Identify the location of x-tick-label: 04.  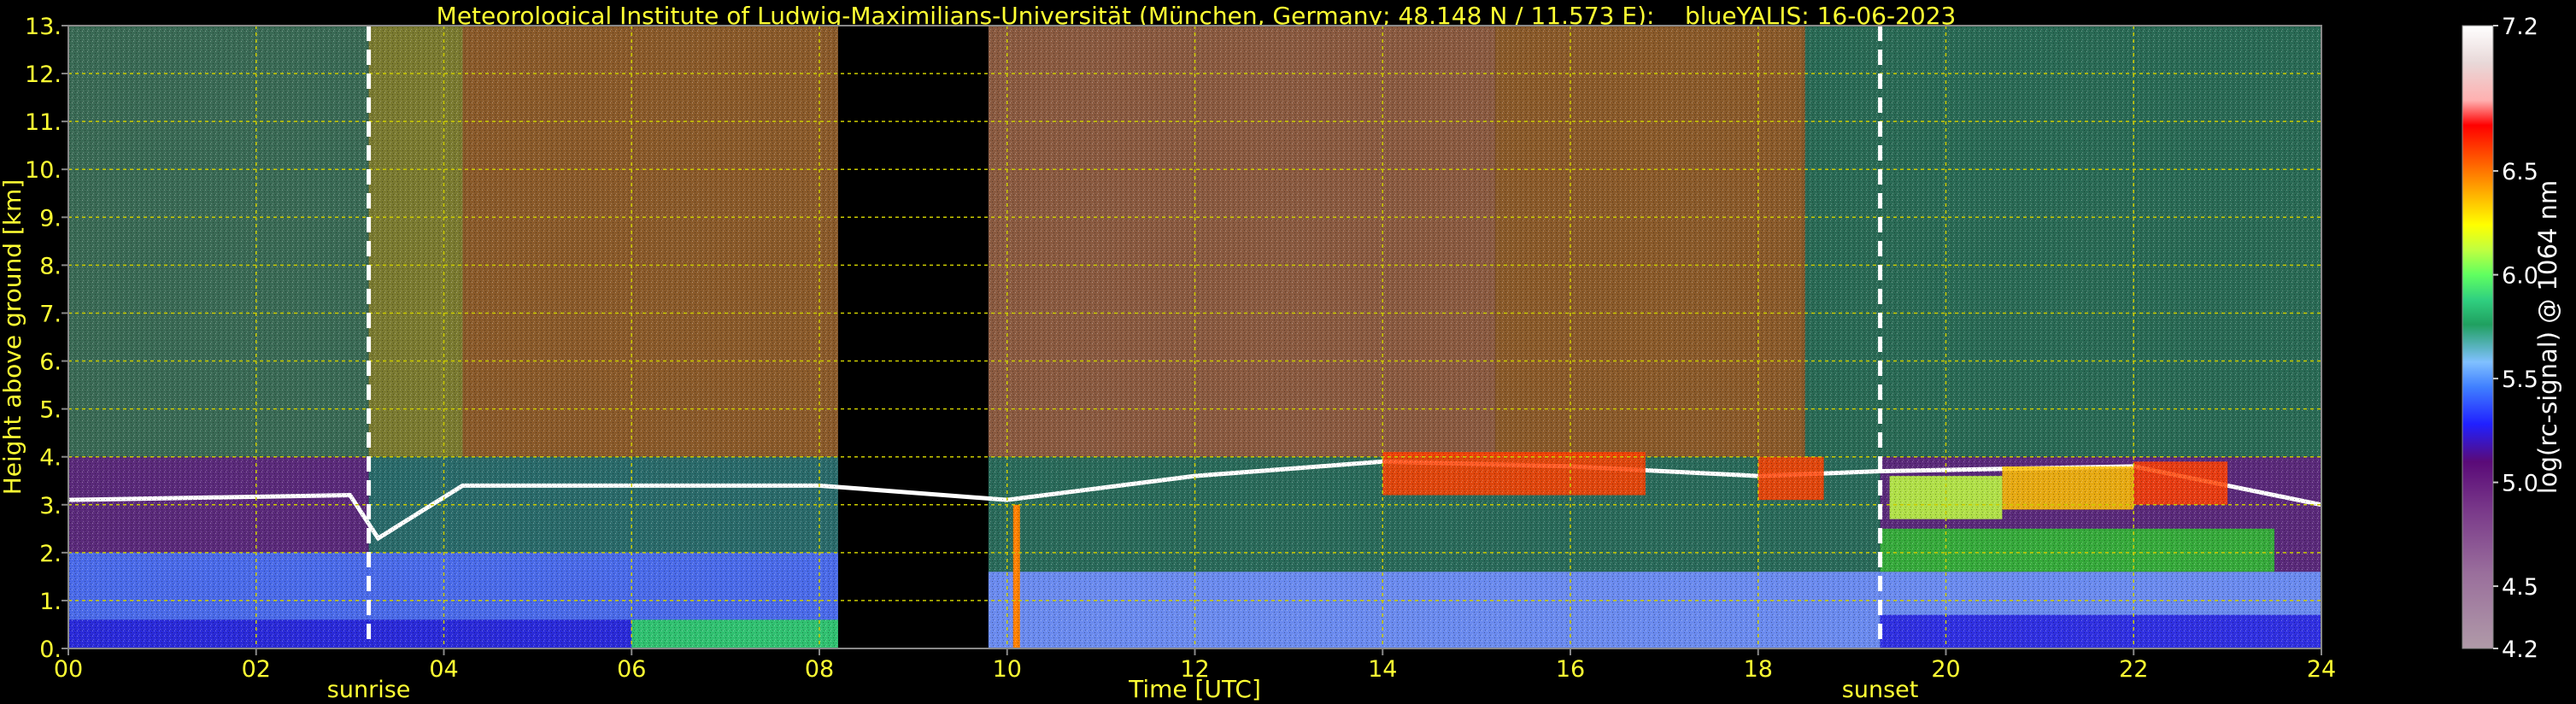
(443, 669).